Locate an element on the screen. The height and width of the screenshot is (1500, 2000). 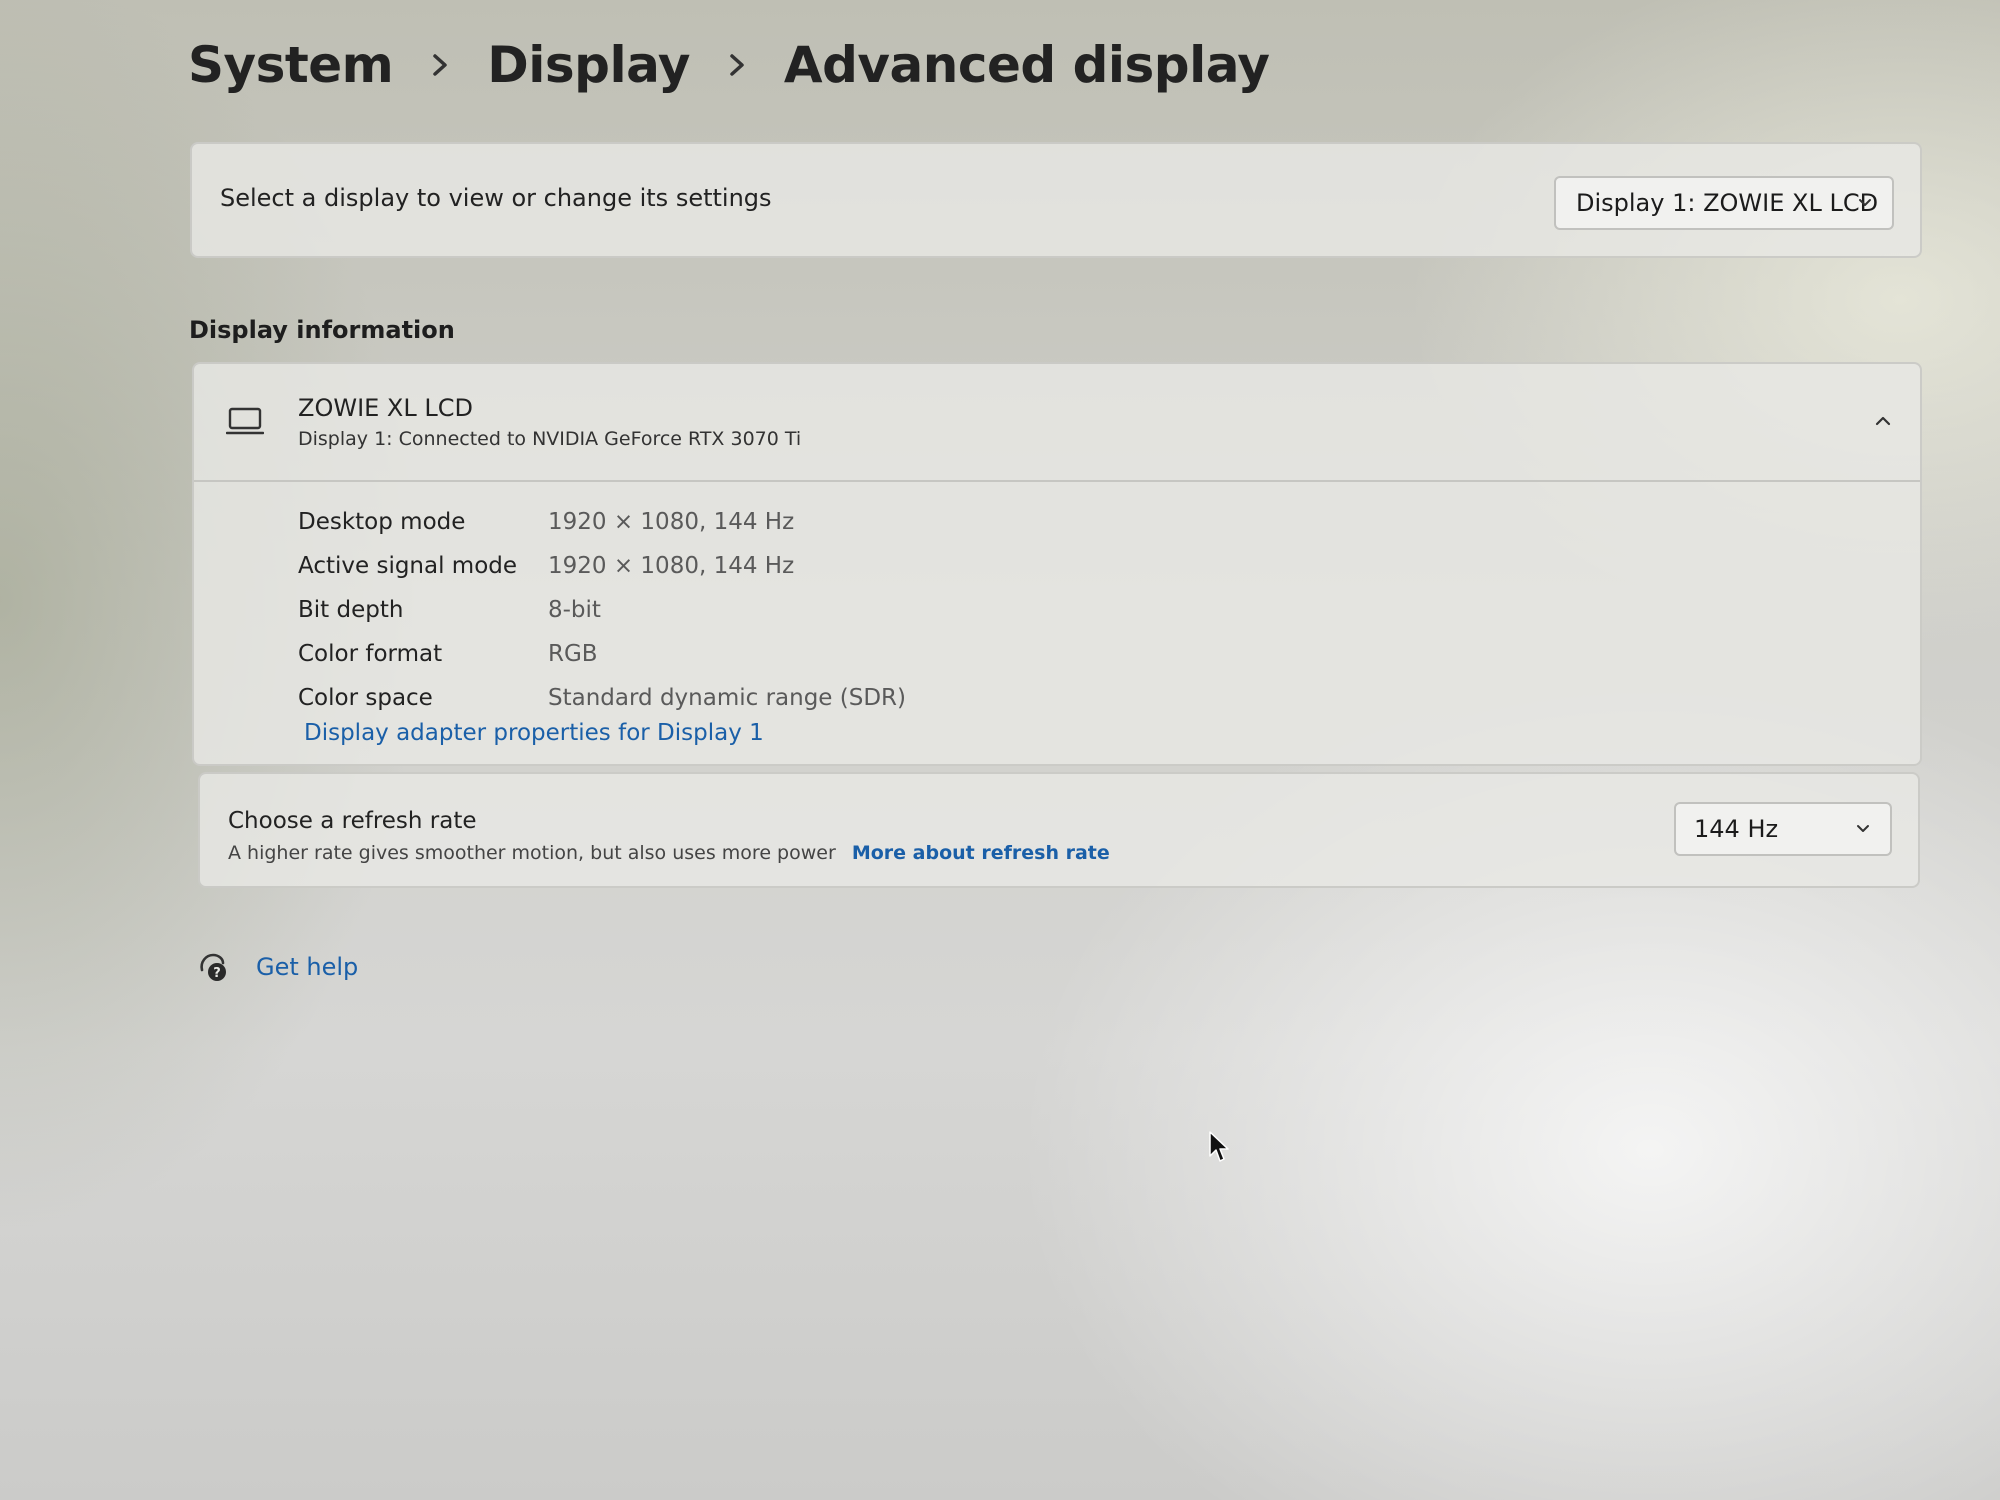
page-title: Advanced display is located at coordinates (1026, 65).